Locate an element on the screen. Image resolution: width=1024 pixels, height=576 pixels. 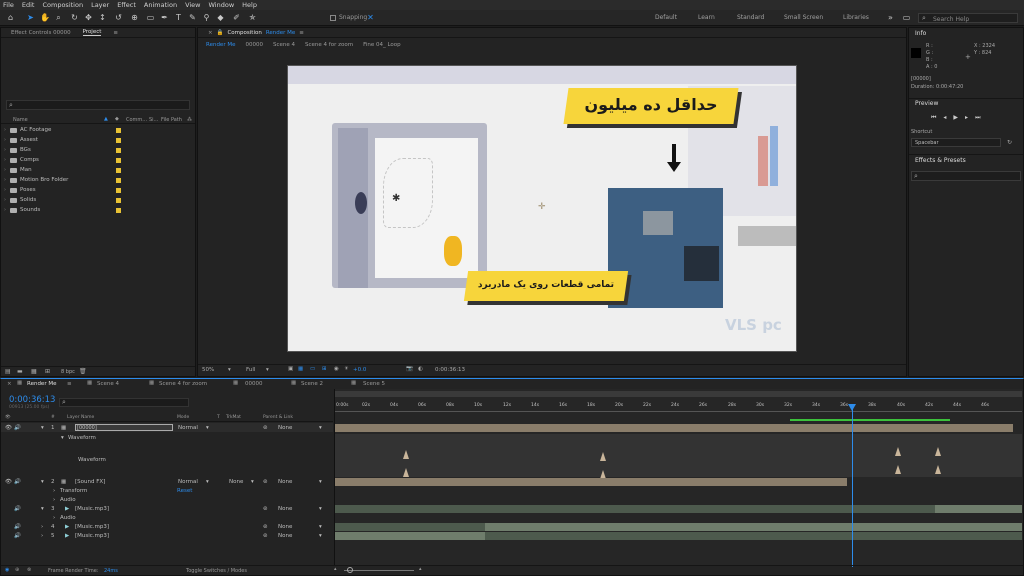
flowchart-icon: ⊞ is located at coordinates (47, 371).